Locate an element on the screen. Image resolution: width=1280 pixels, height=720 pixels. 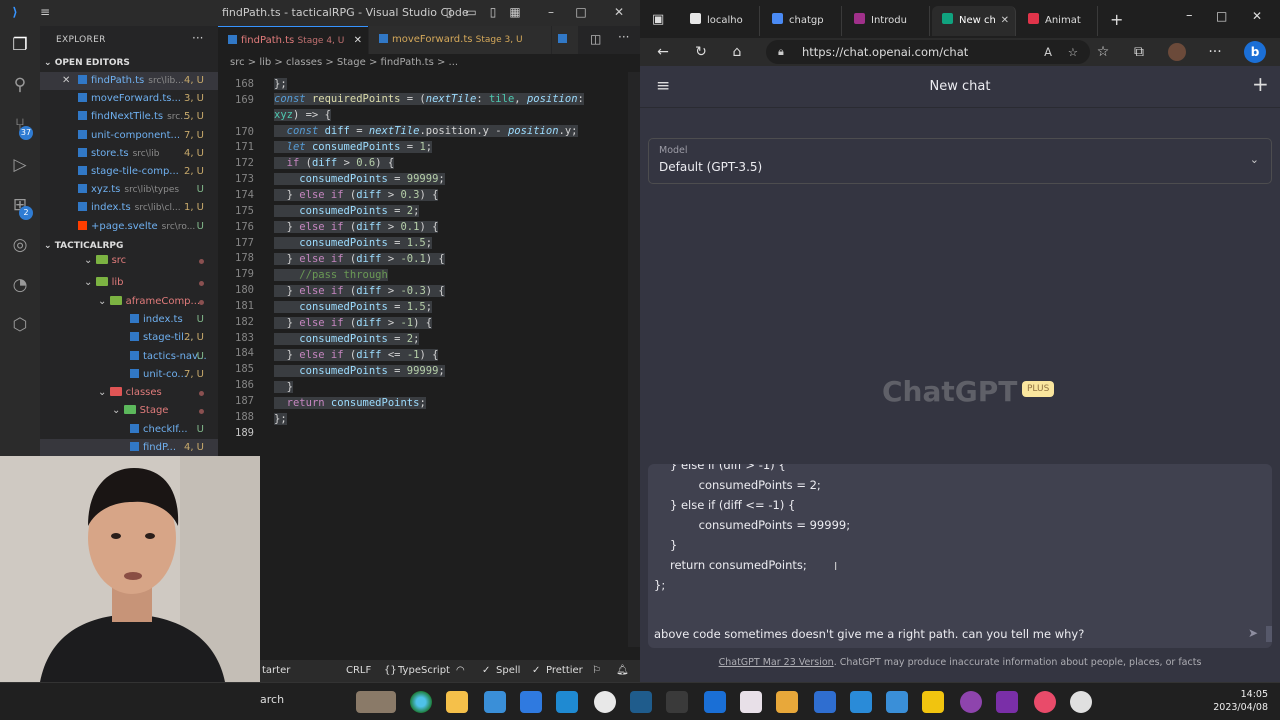
profile-avatar is located at coordinates (1177, 52).